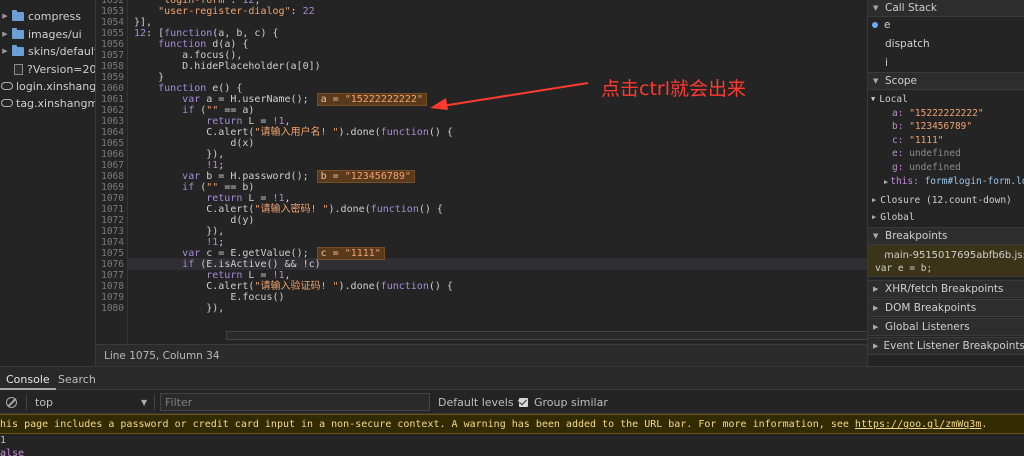 This screenshot has height=456, width=1024. Describe the element at coordinates (946, 217) in the screenshot. I see `scope-global: ▶ Global` at that location.